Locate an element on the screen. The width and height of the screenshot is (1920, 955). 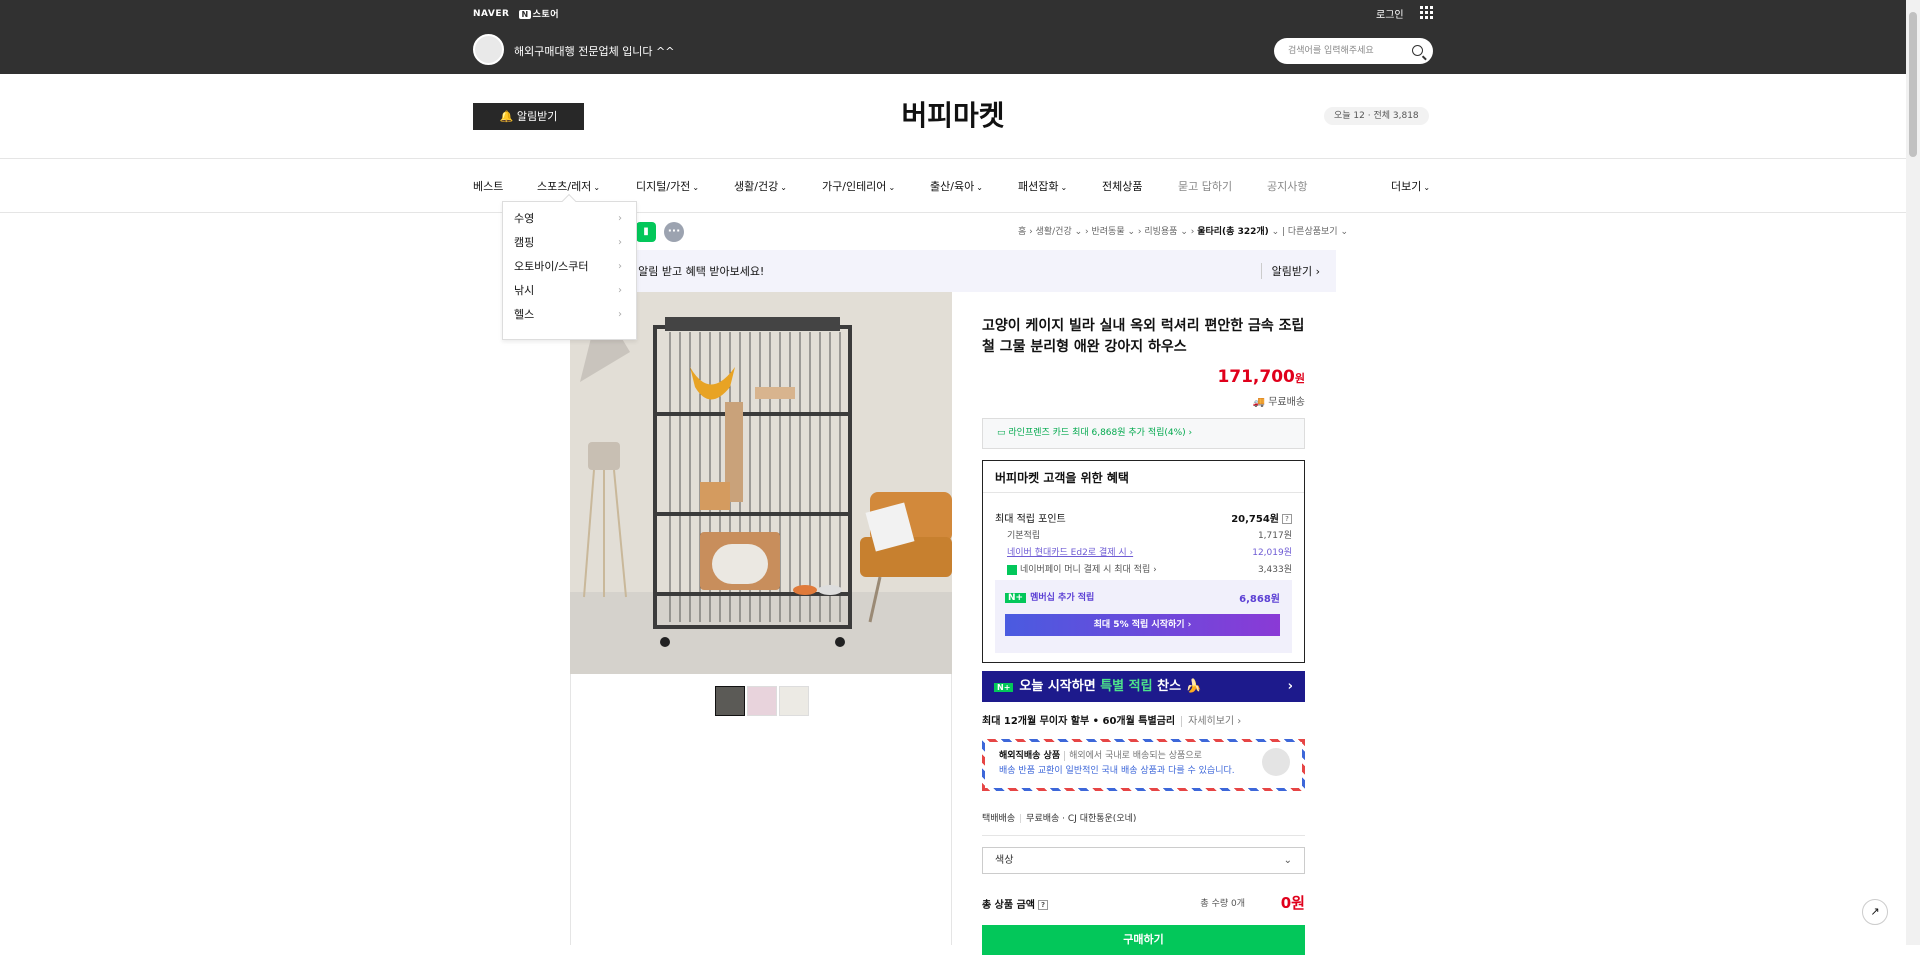
buy-button: 구매하기 is located at coordinates (1143, 940).